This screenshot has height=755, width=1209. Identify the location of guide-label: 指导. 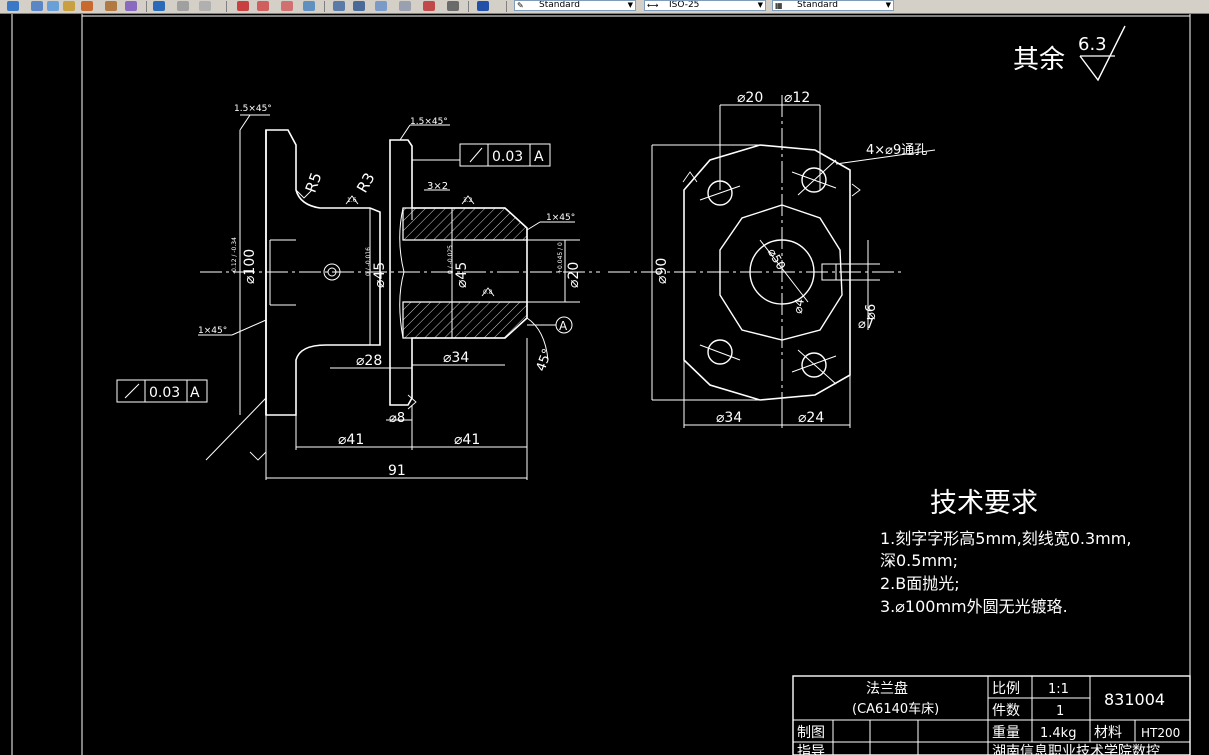
(811, 749).